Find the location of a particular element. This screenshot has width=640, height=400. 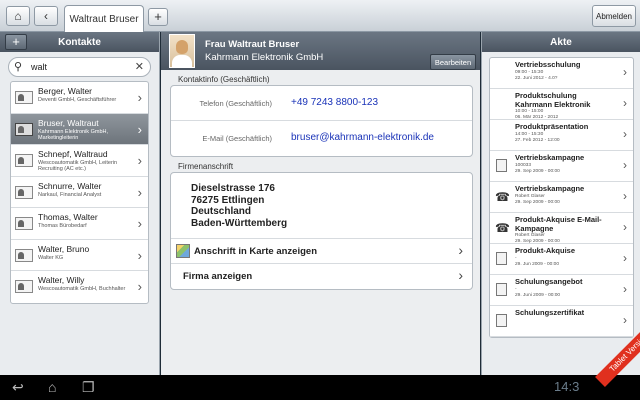

show-company-label: Firma anzeigen is located at coordinates (218, 276).